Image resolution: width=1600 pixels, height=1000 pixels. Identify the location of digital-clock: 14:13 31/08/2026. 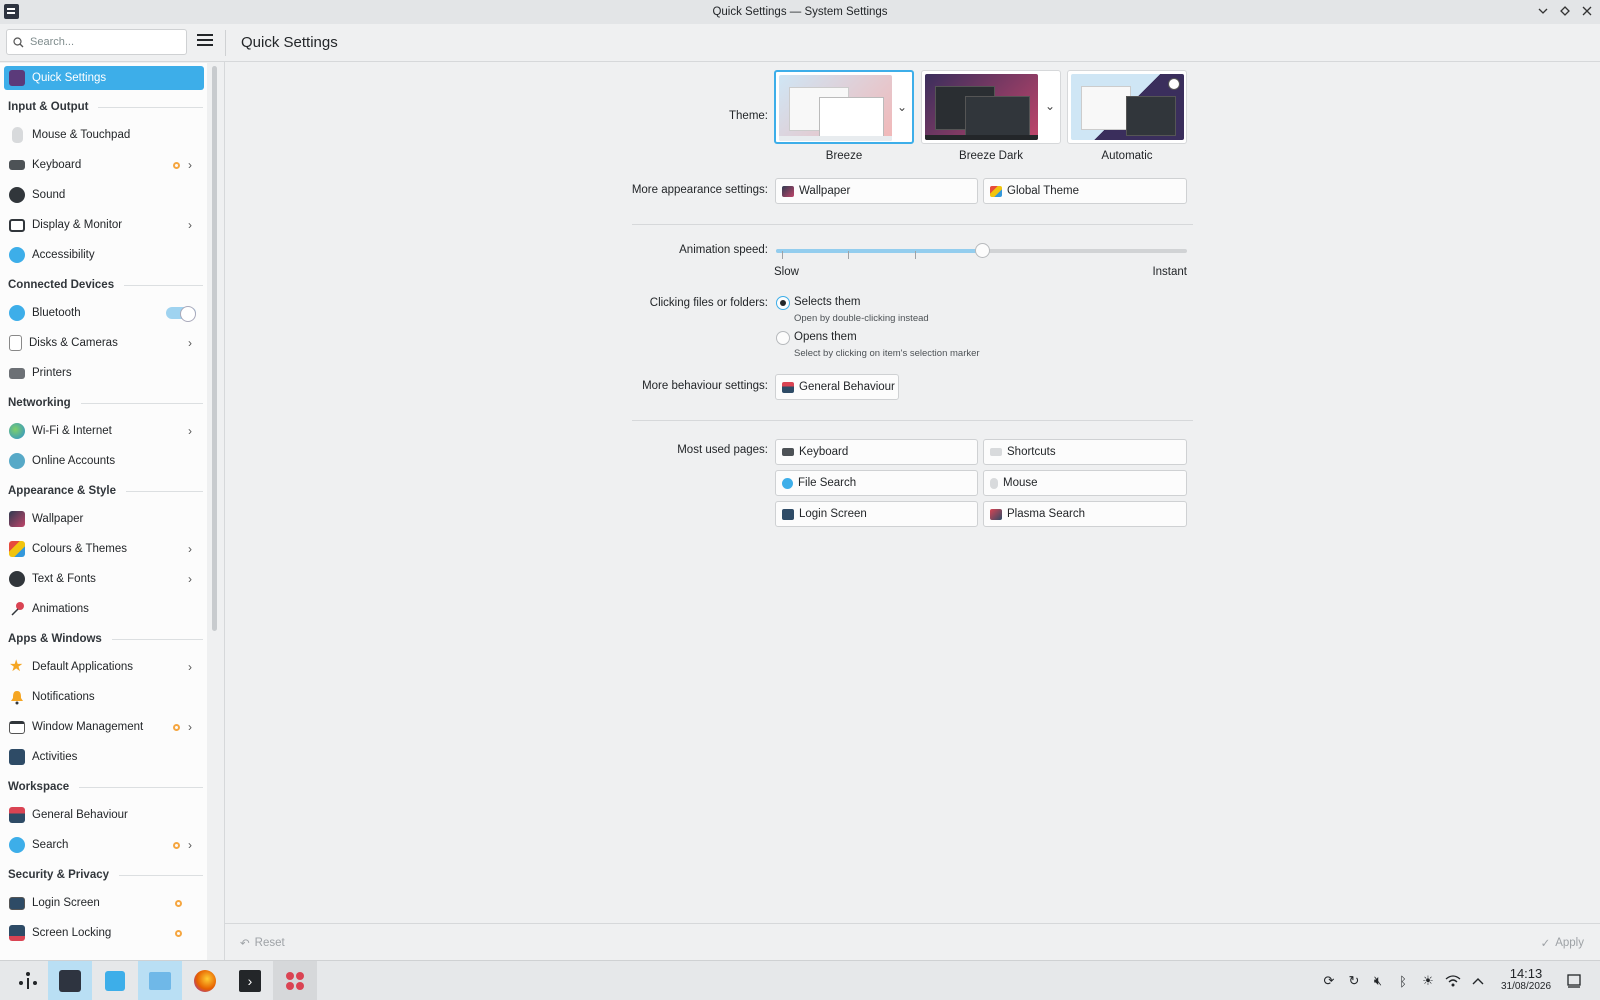
(1526, 979).